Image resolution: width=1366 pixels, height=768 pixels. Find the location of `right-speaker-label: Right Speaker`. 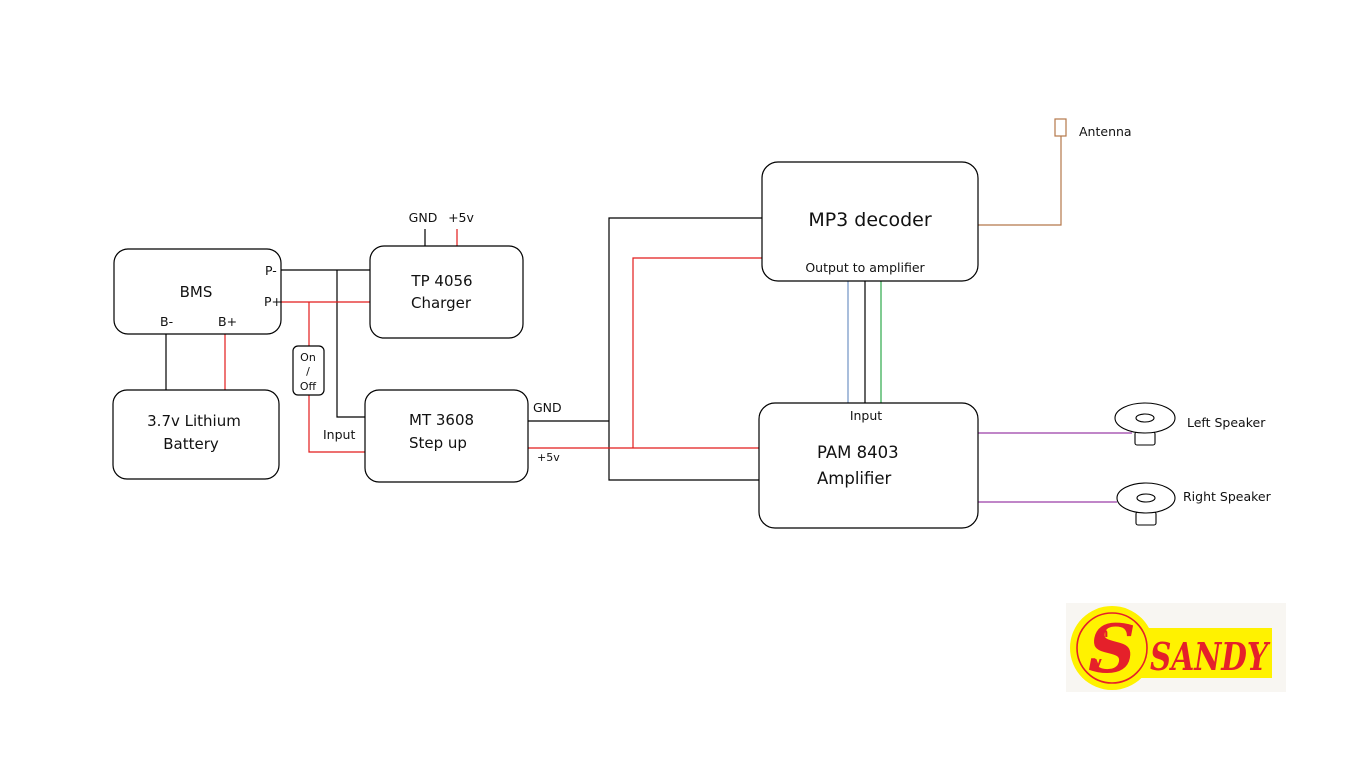

right-speaker-label: Right Speaker is located at coordinates (1227, 496).